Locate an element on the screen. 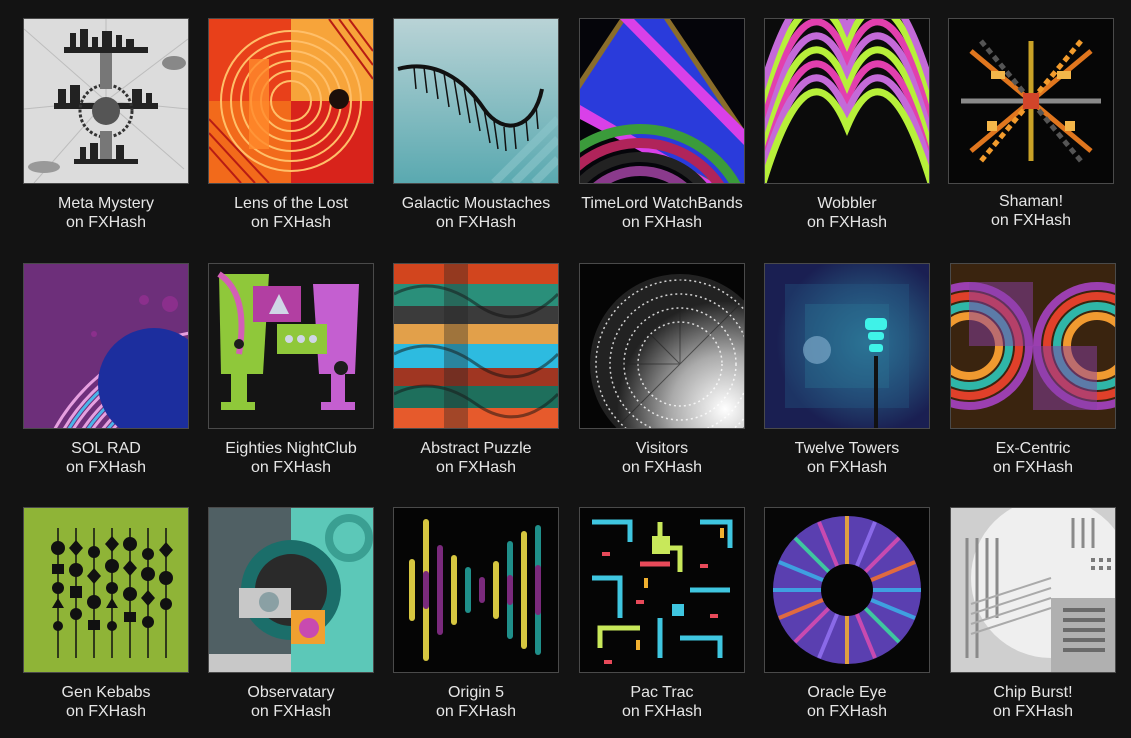 This screenshot has height=738, width=1131. artwork-title: Eighties NightClub is located at coordinates (291, 448).